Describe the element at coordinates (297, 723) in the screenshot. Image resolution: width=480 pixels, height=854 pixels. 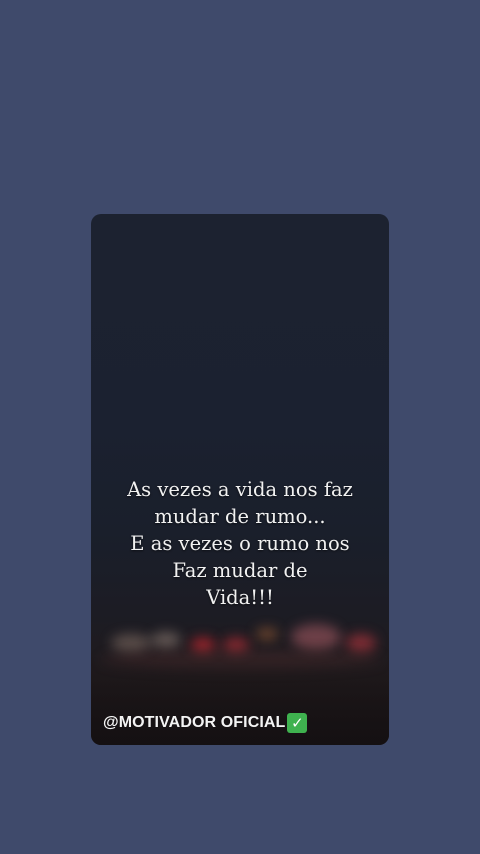
I see `check-mark-button-icon: ✓` at that location.